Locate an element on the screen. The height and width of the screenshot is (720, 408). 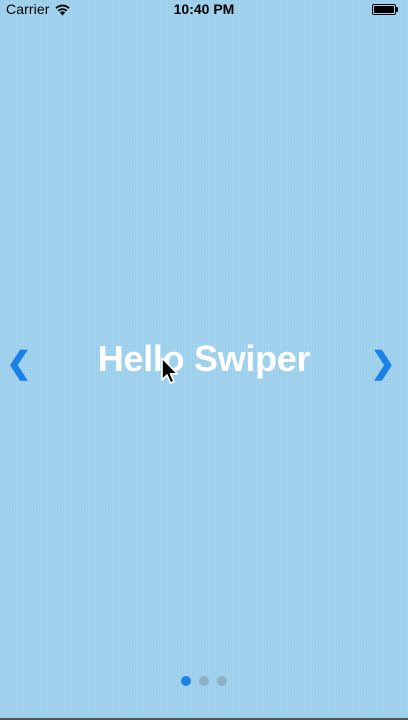
carrier-label: Carrier is located at coordinates (28, 9).